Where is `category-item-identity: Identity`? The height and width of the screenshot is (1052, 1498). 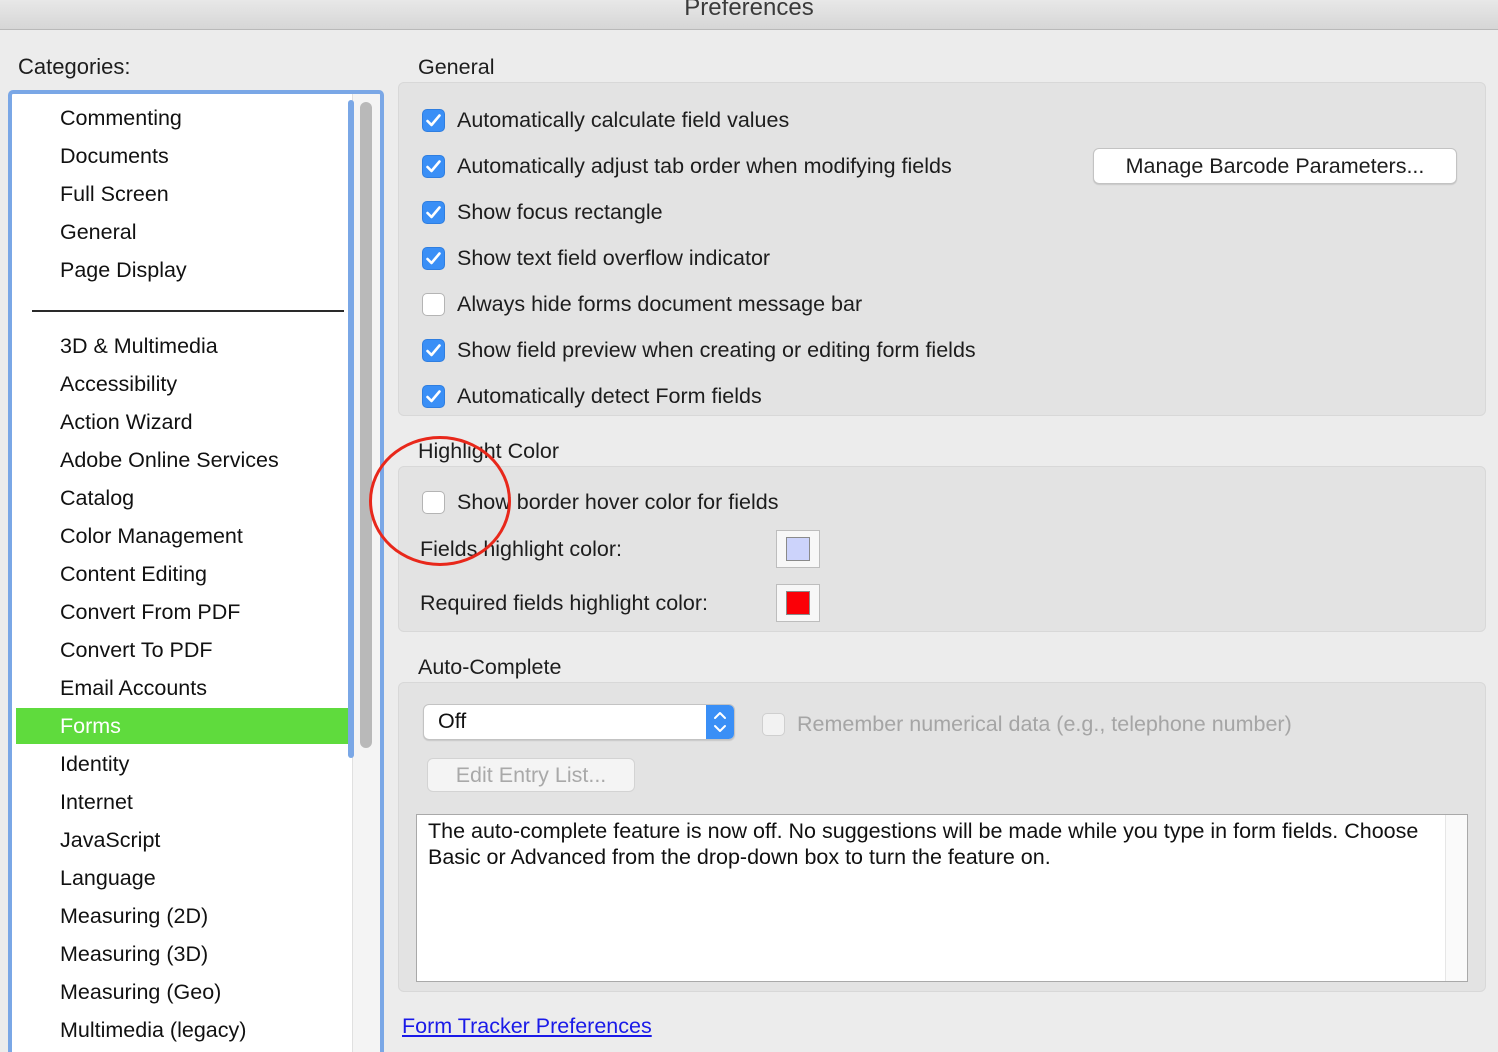
category-item-identity: Identity is located at coordinates (185, 764).